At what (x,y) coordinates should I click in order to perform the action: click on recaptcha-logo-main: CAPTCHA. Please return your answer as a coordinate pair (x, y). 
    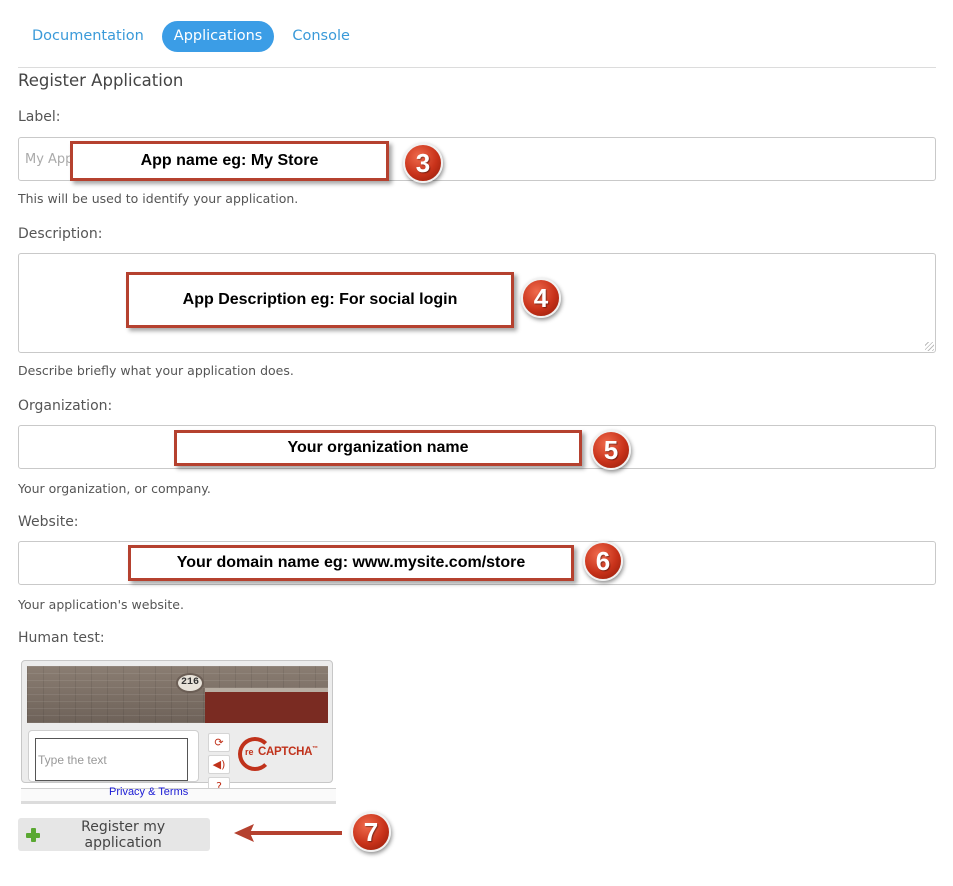
    Looking at the image, I should click on (285, 752).